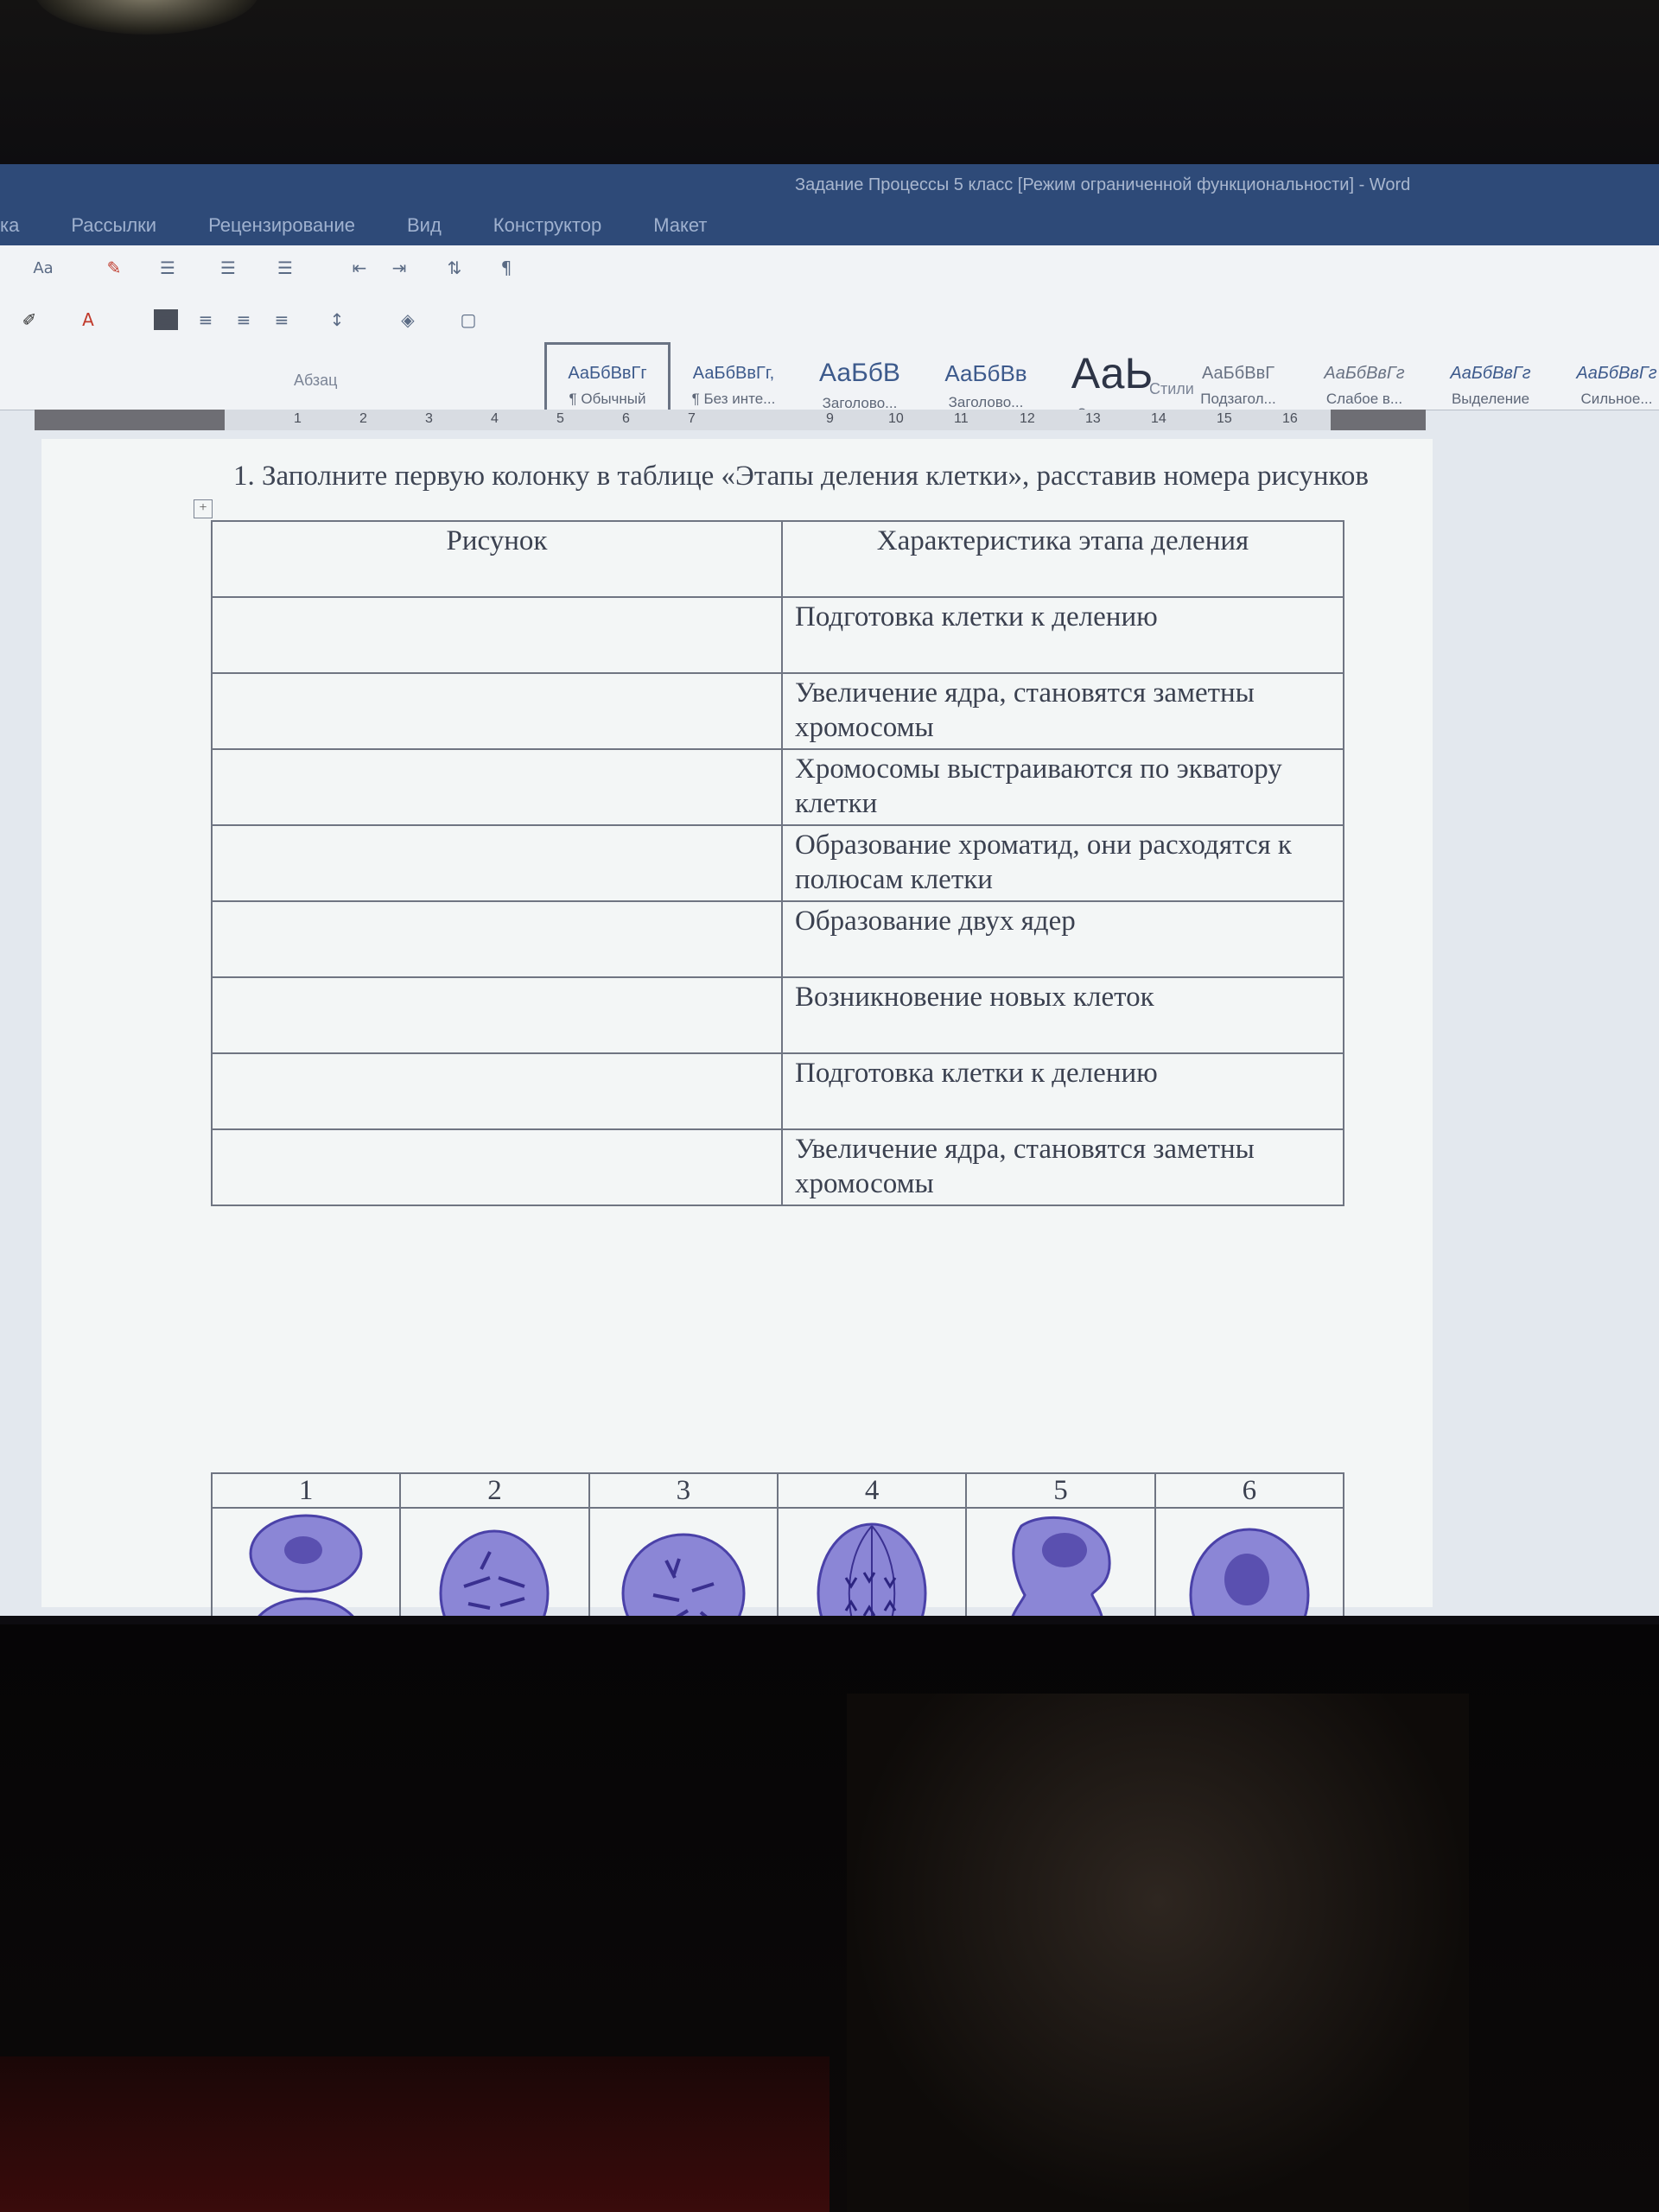 The width and height of the screenshot is (1659, 2212). I want to click on ruler-label: 3, so click(429, 418).